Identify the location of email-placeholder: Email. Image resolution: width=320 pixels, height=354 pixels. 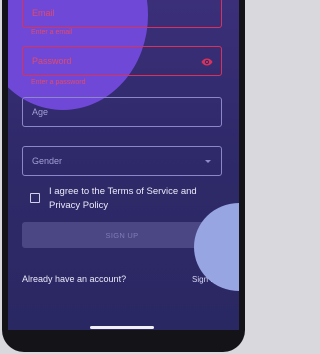
(43, 13).